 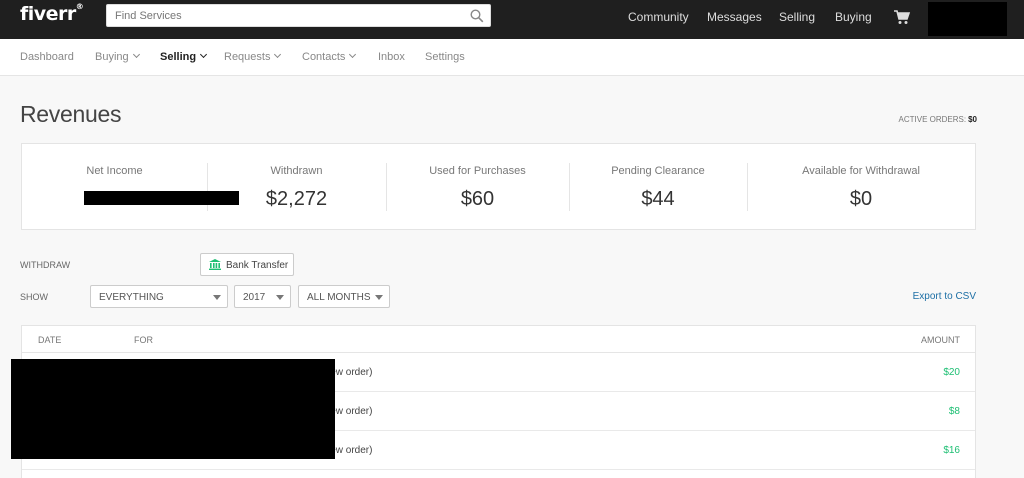 I want to click on subnav-buying: Buying, so click(x=117, y=56).